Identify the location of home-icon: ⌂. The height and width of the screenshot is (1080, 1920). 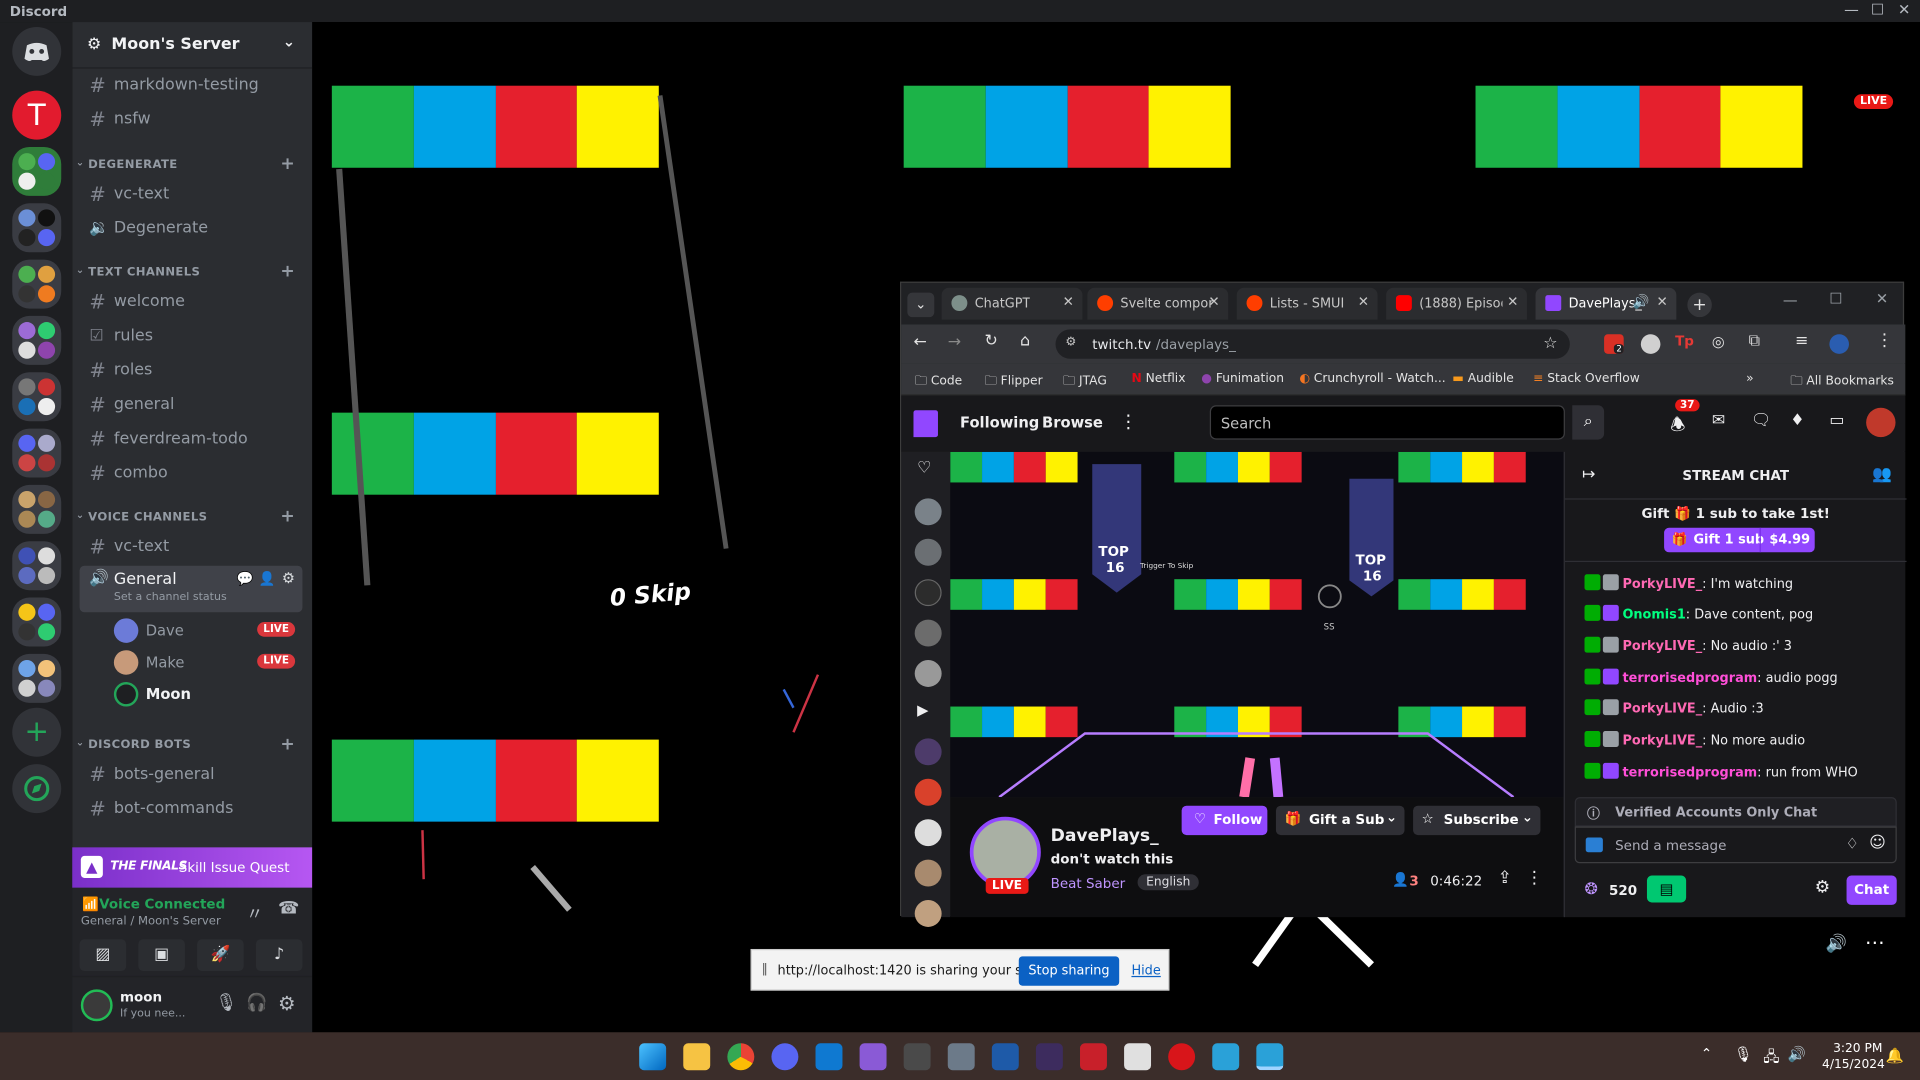
(1025, 341).